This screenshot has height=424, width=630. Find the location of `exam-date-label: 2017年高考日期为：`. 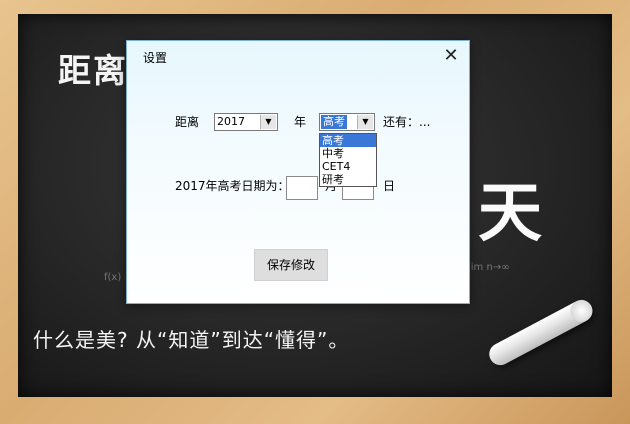

exam-date-label: 2017年高考日期为： is located at coordinates (232, 186).